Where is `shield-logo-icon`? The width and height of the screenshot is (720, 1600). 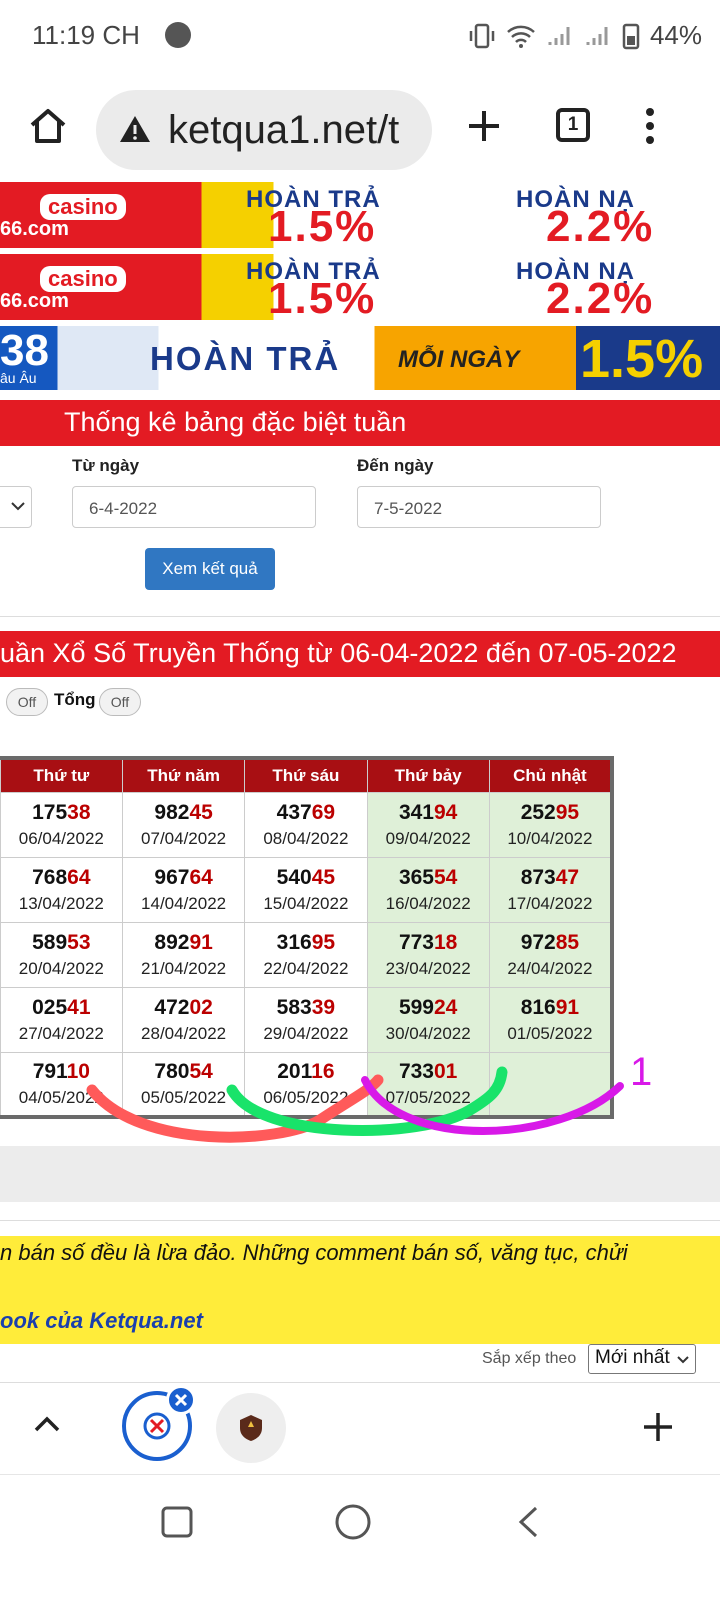
shield-logo-icon is located at coordinates (251, 1428).